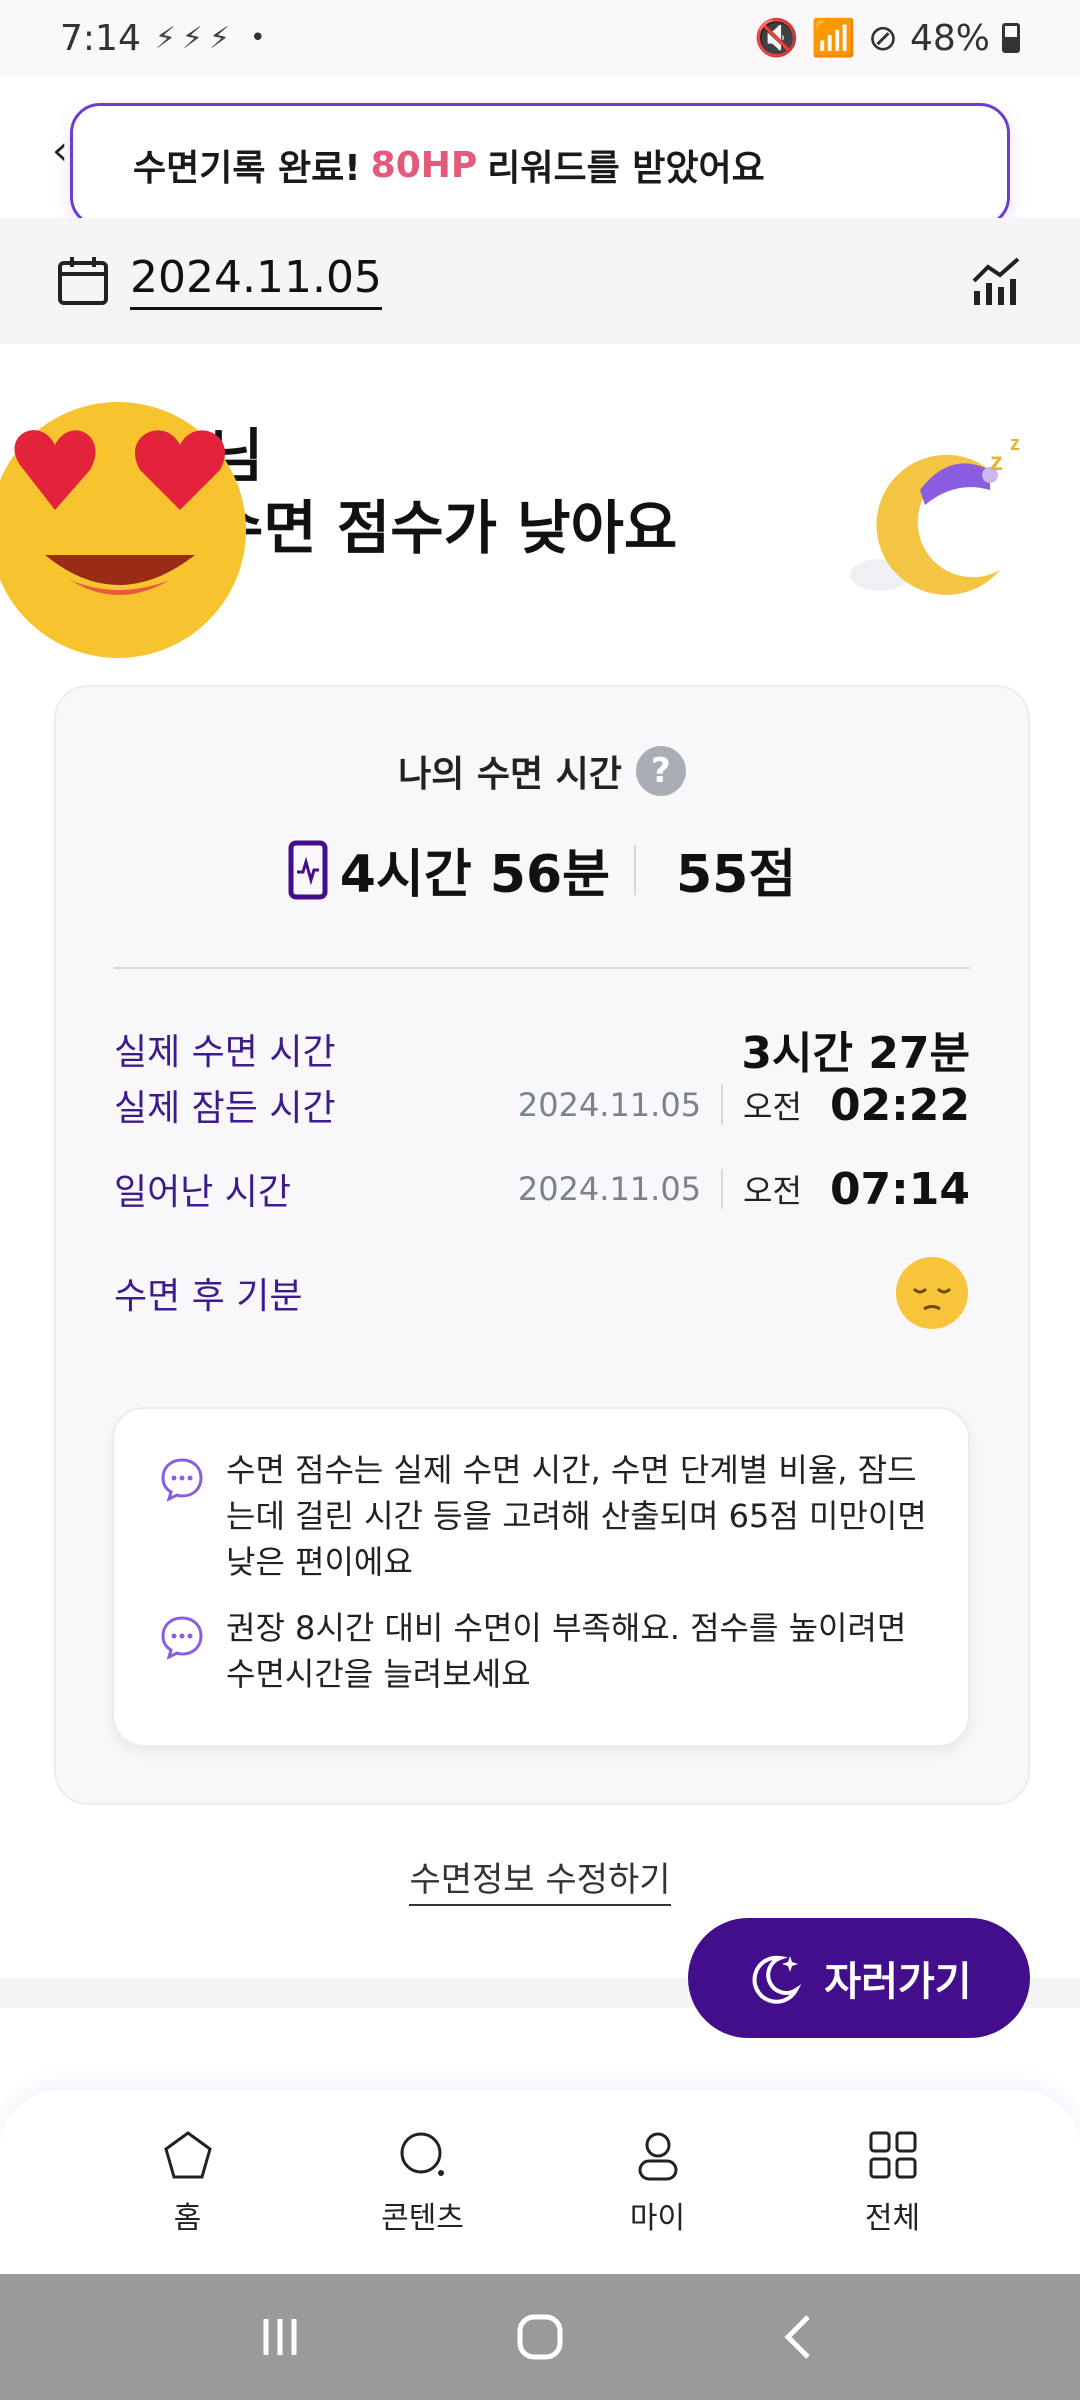 This screenshot has width=1080, height=2400. I want to click on moon-stars-icon, so click(777, 1979).